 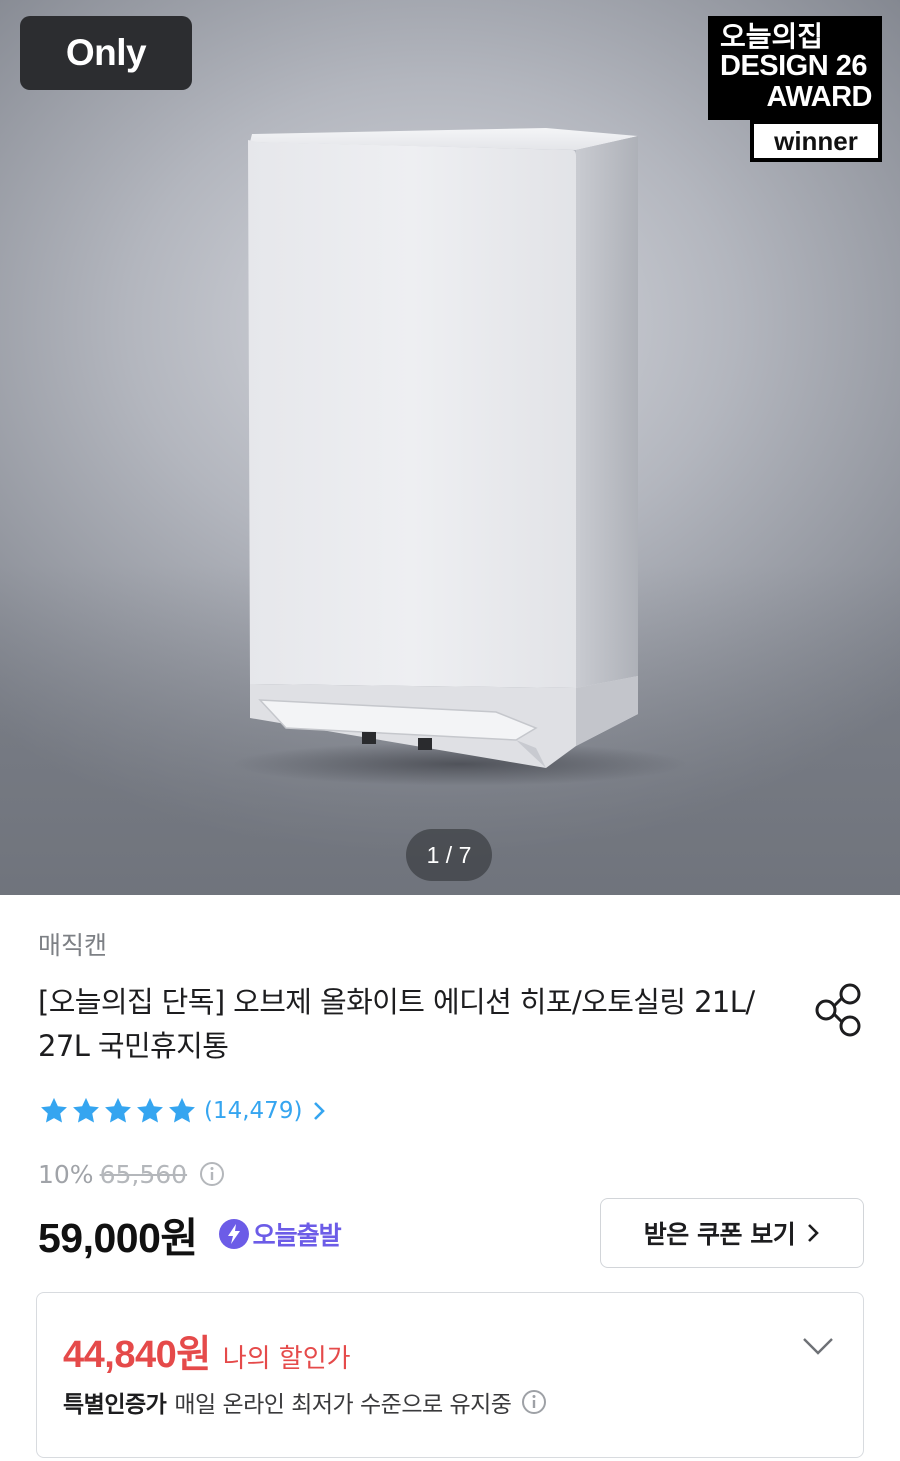 I want to click on image-page-indicator: 1 / 7, so click(x=449, y=855).